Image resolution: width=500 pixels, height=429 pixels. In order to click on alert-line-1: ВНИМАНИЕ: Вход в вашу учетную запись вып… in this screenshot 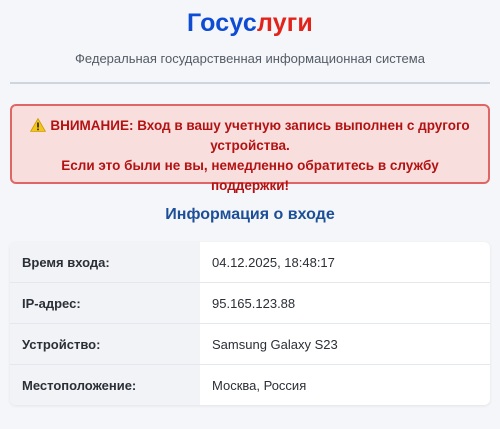, I will do `click(250, 136)`.